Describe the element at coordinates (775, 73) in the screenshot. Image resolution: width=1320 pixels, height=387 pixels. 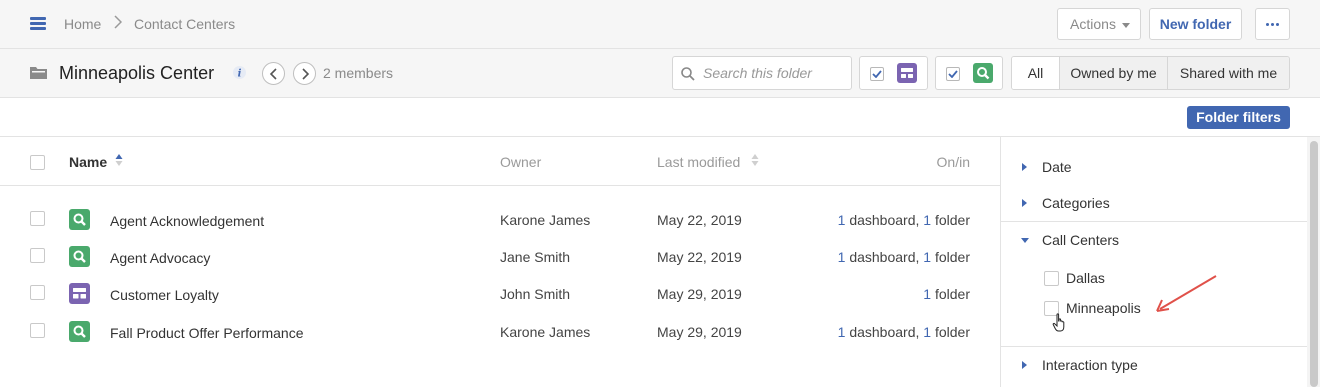
I see `search-input` at that location.